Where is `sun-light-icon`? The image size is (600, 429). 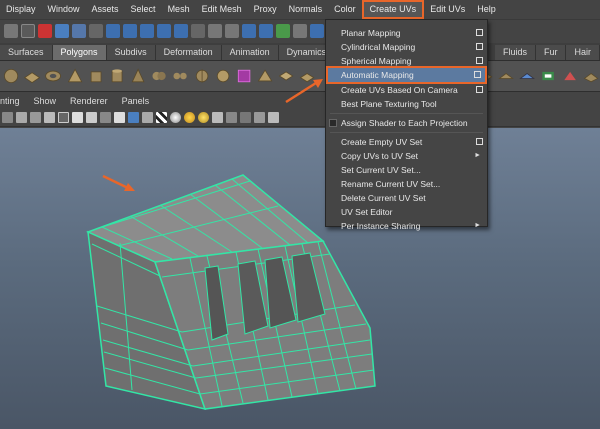
sun-light-icon is located at coordinates (189, 117).